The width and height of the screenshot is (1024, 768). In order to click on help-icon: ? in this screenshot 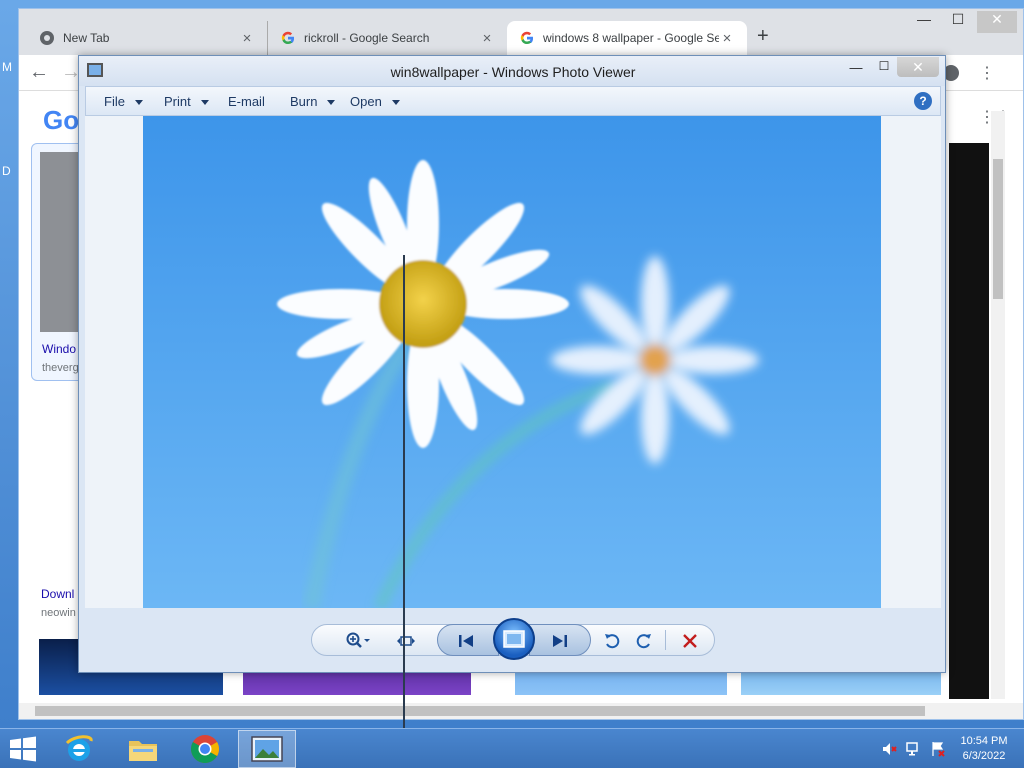, I will do `click(923, 101)`.